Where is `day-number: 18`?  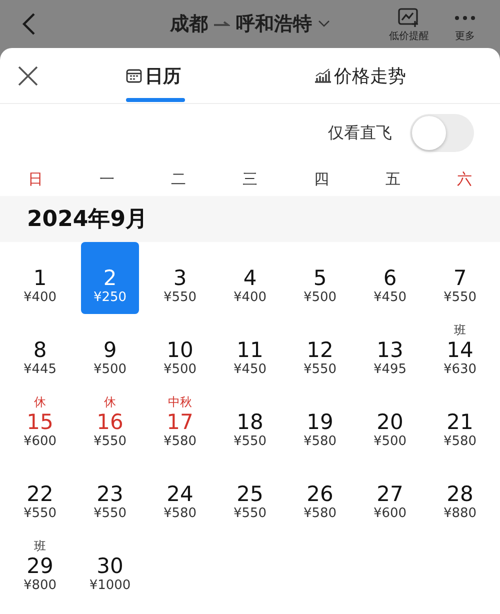 day-number: 18 is located at coordinates (250, 422).